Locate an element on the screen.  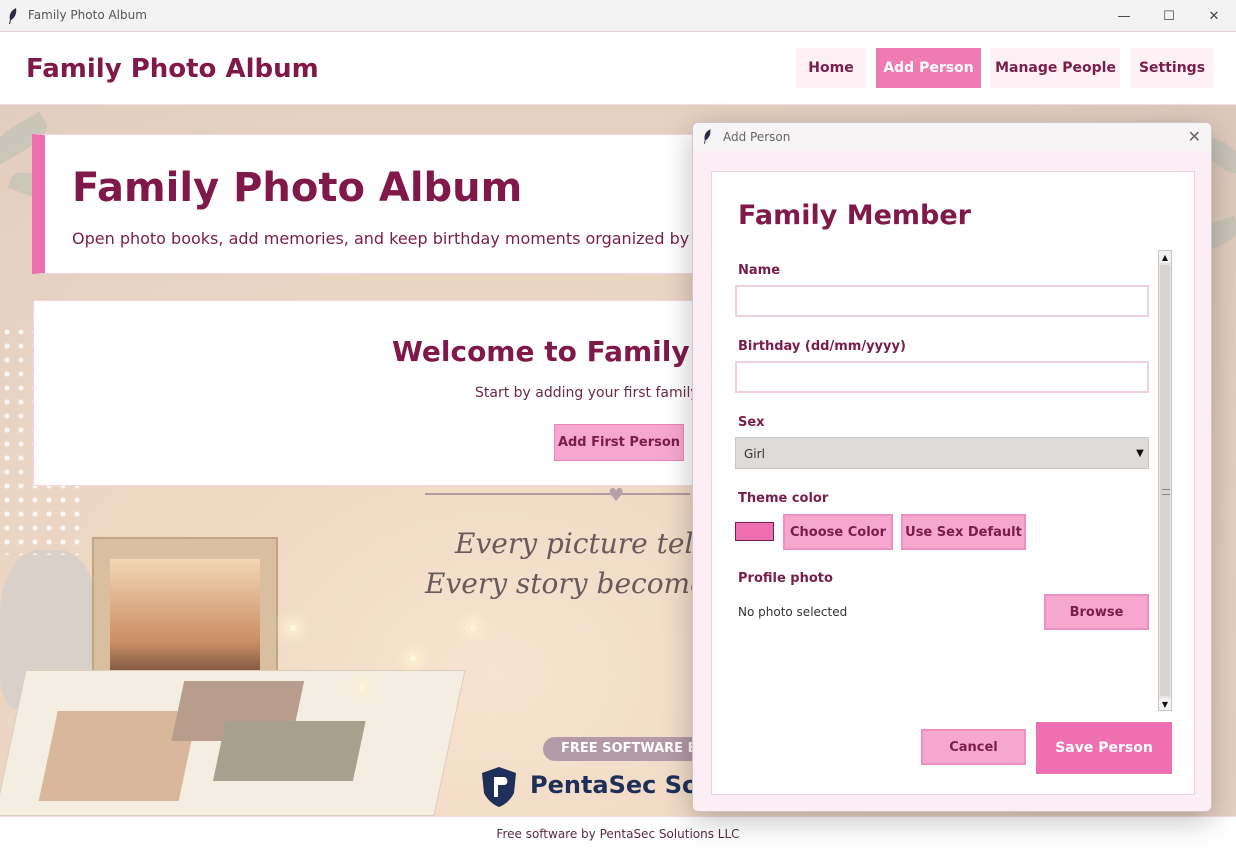
cancel-button: Cancel is located at coordinates (973, 747).